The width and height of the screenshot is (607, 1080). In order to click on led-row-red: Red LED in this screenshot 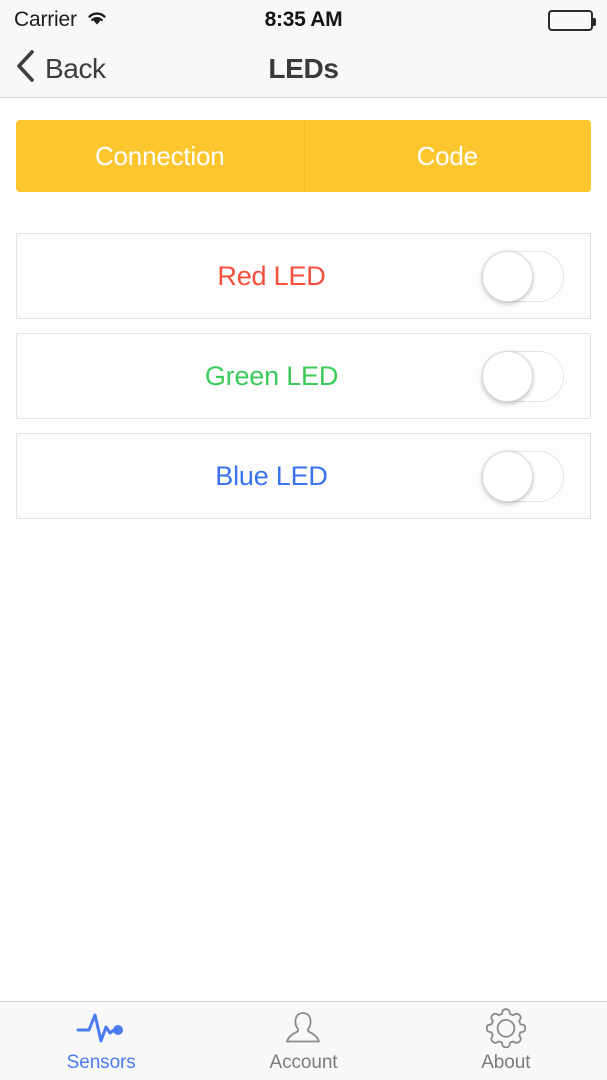, I will do `click(303, 276)`.